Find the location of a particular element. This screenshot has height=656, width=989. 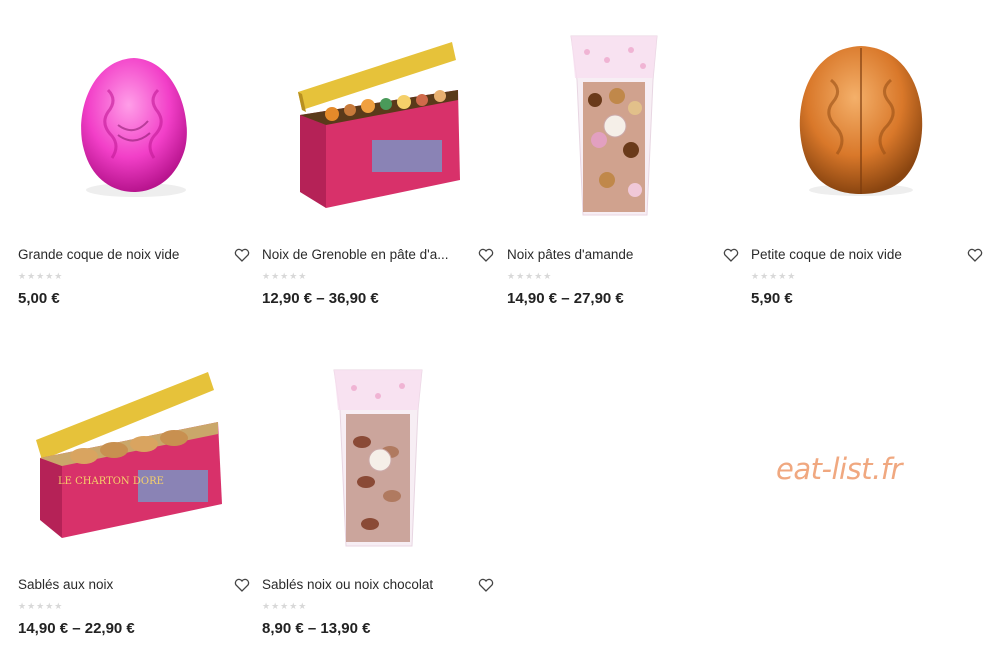

cookie-bag-icon is located at coordinates (378, 457).